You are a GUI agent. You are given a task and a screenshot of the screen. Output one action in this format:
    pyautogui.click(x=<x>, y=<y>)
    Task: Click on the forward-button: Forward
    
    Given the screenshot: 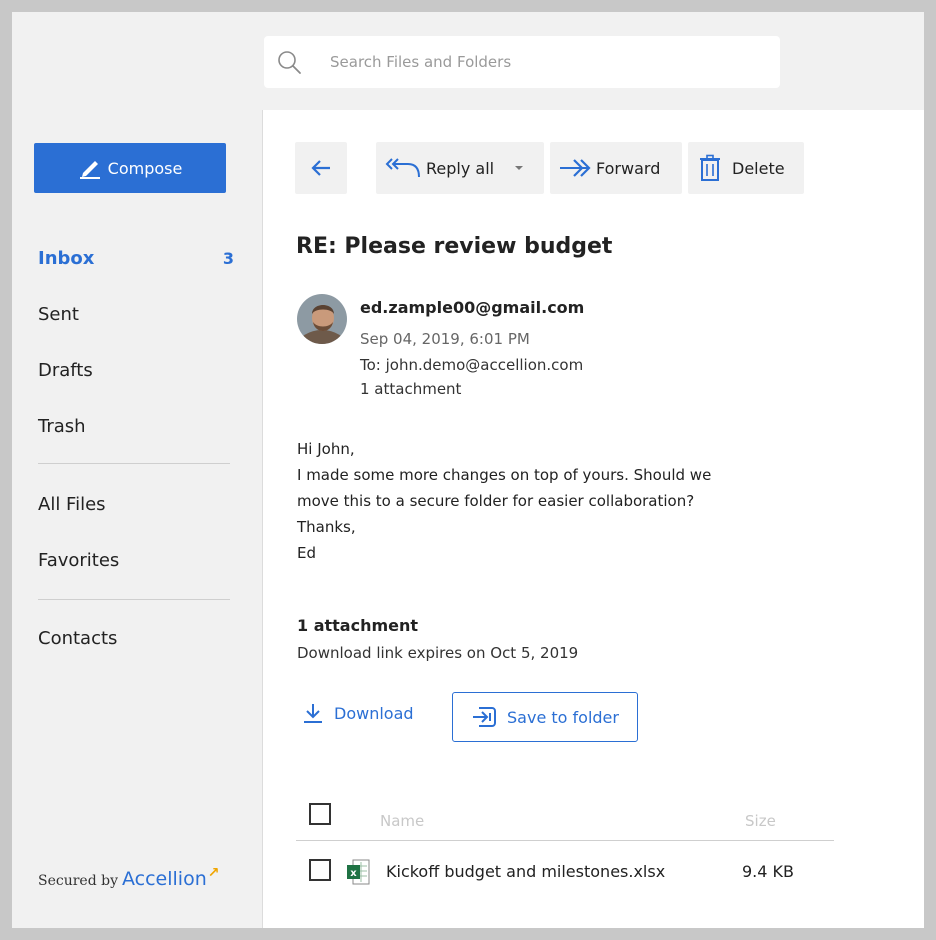 What is the action you would take?
    pyautogui.click(x=616, y=168)
    